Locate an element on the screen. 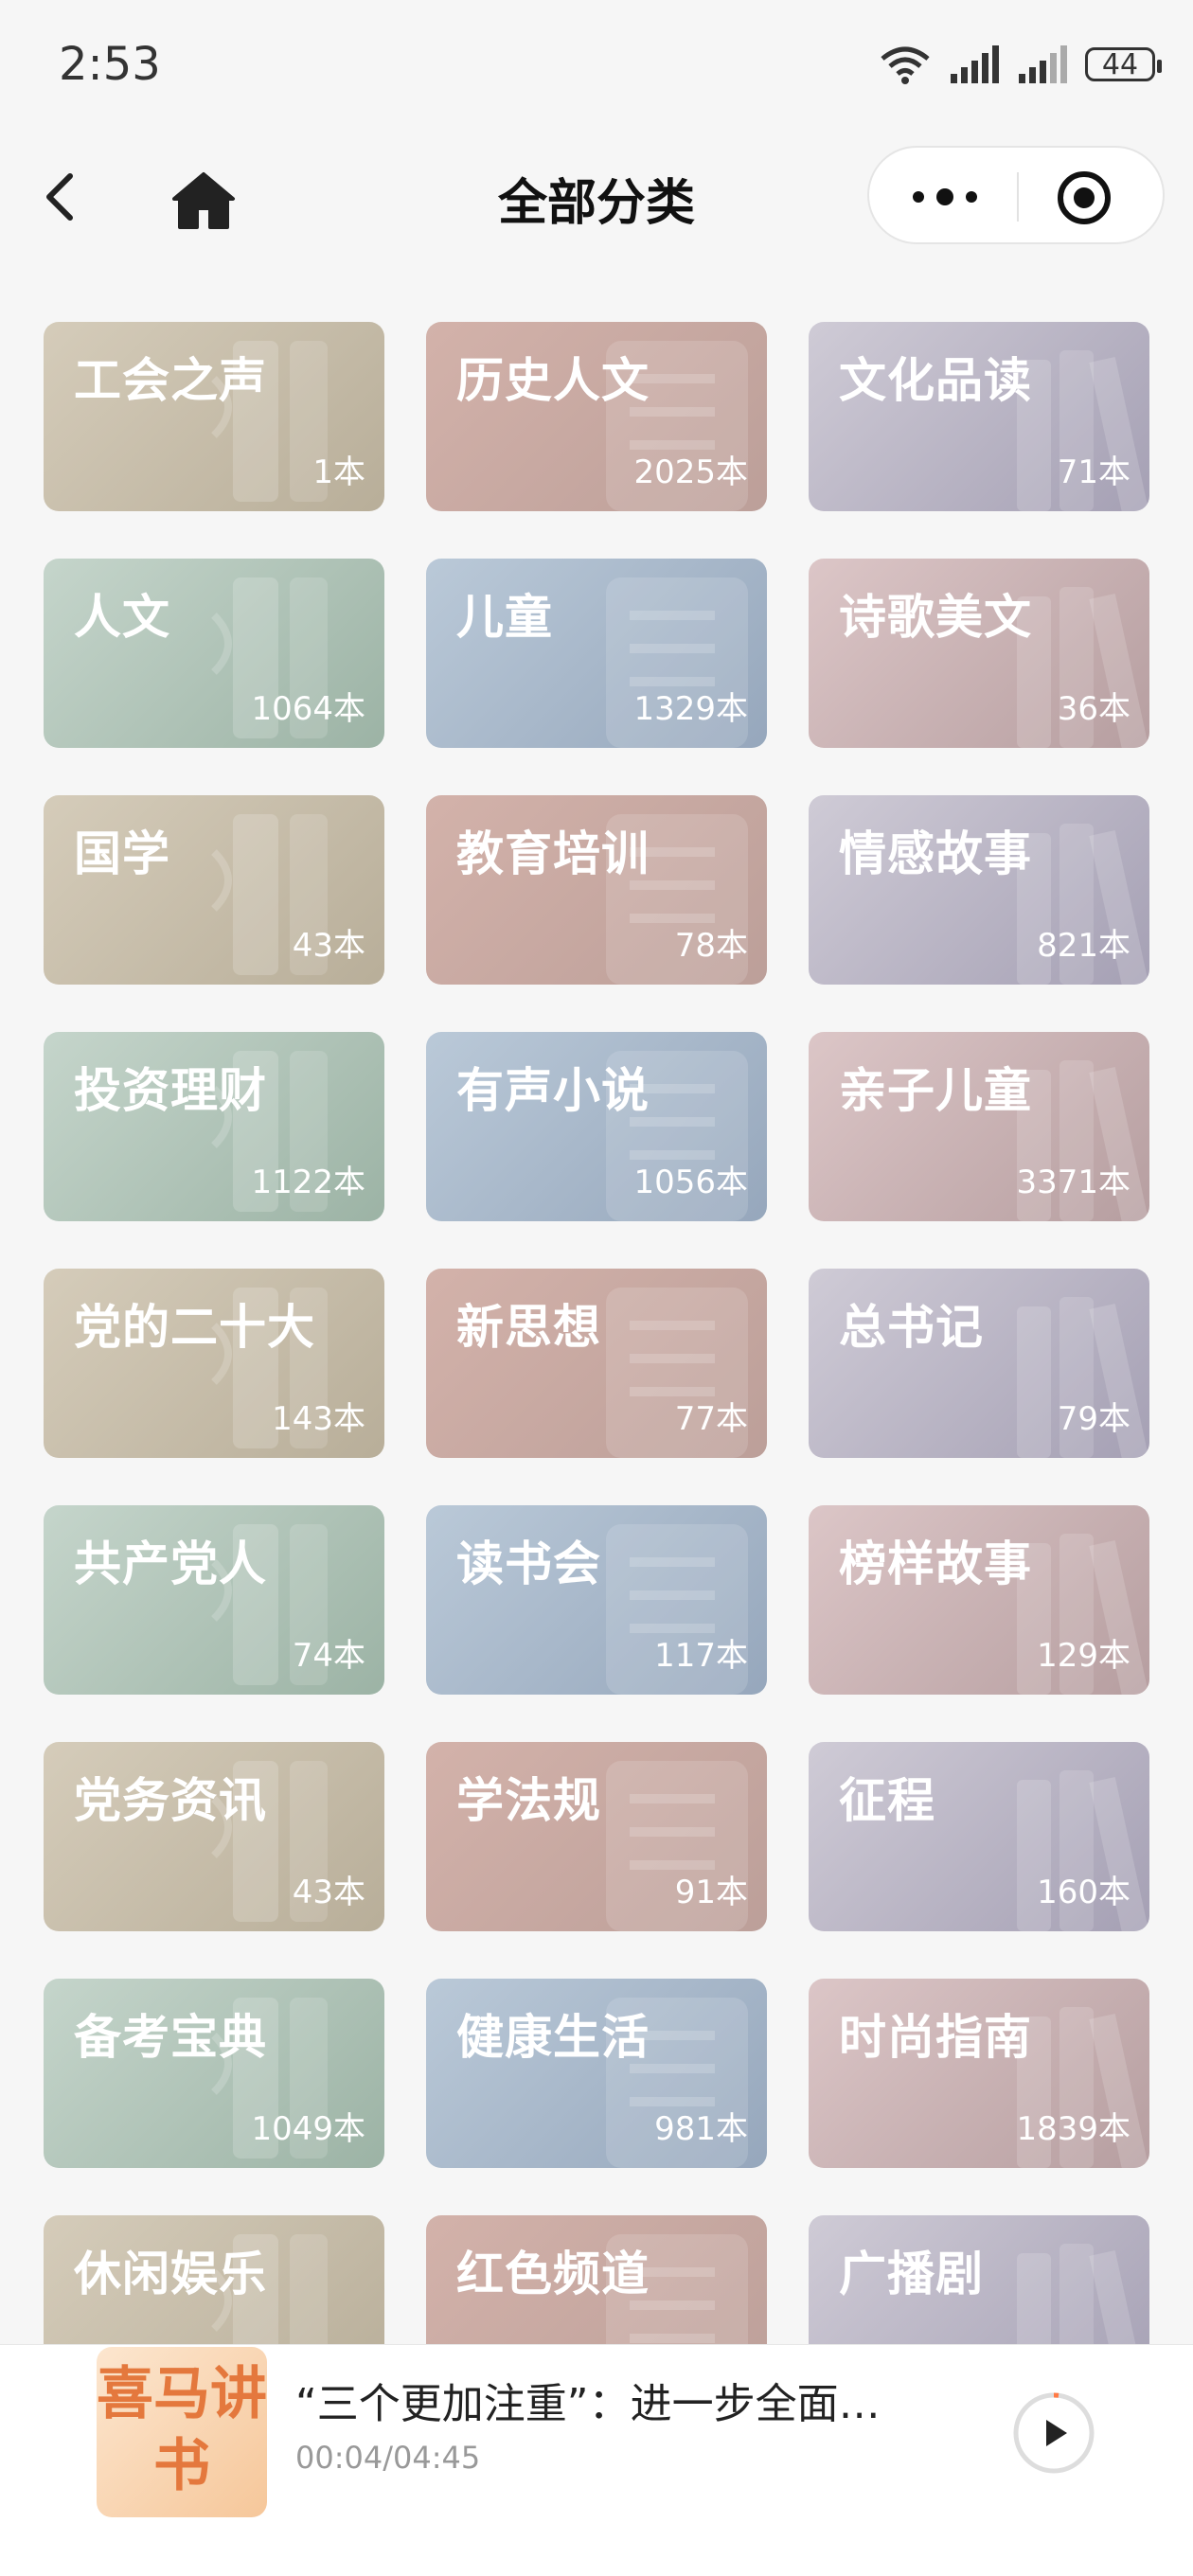 This screenshot has width=1193, height=2576. category-card: 人文 1064本 is located at coordinates (214, 653).